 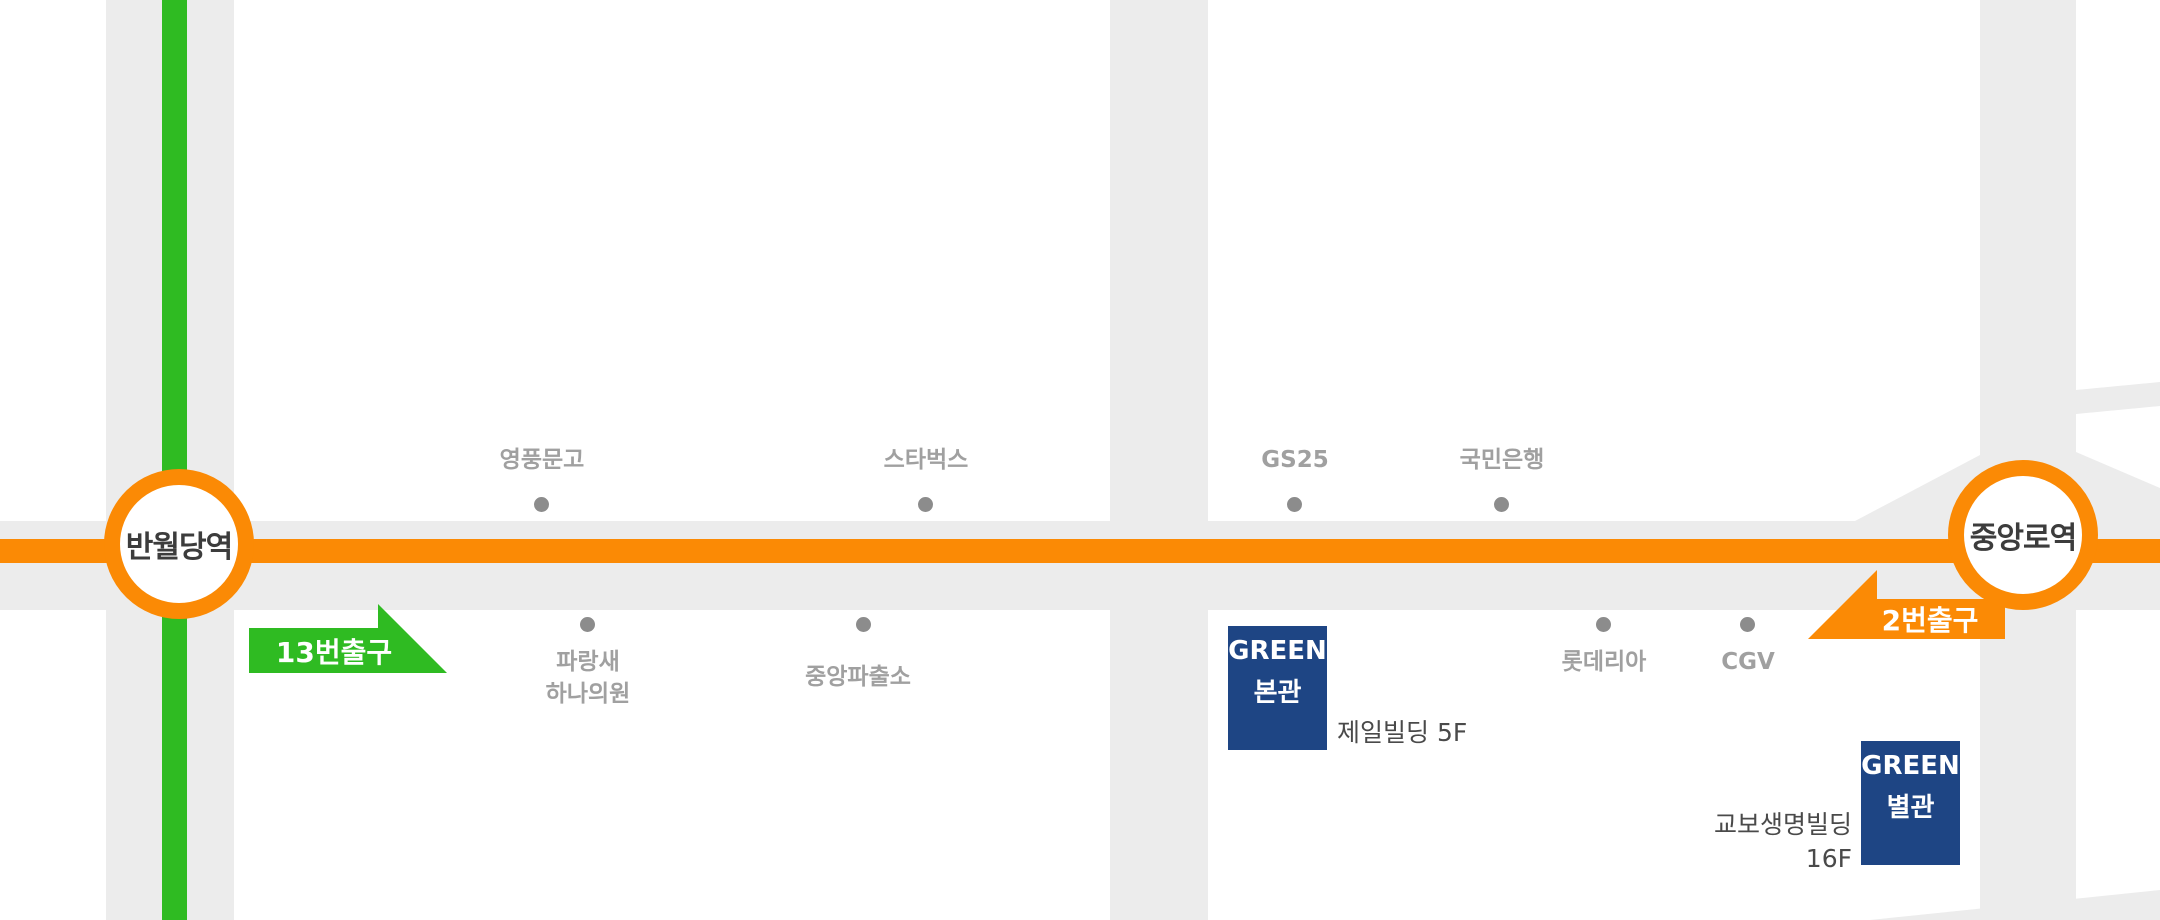 What do you see at coordinates (174, 460) in the screenshot?
I see `subway-line-green` at bounding box center [174, 460].